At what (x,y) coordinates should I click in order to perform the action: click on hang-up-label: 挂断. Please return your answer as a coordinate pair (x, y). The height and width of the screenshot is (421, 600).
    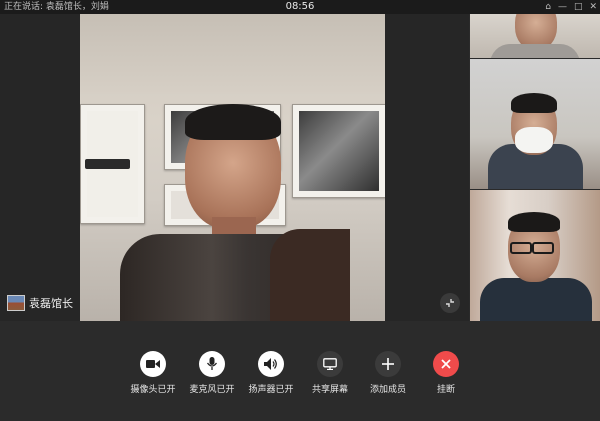
    Looking at the image, I should click on (445, 390).